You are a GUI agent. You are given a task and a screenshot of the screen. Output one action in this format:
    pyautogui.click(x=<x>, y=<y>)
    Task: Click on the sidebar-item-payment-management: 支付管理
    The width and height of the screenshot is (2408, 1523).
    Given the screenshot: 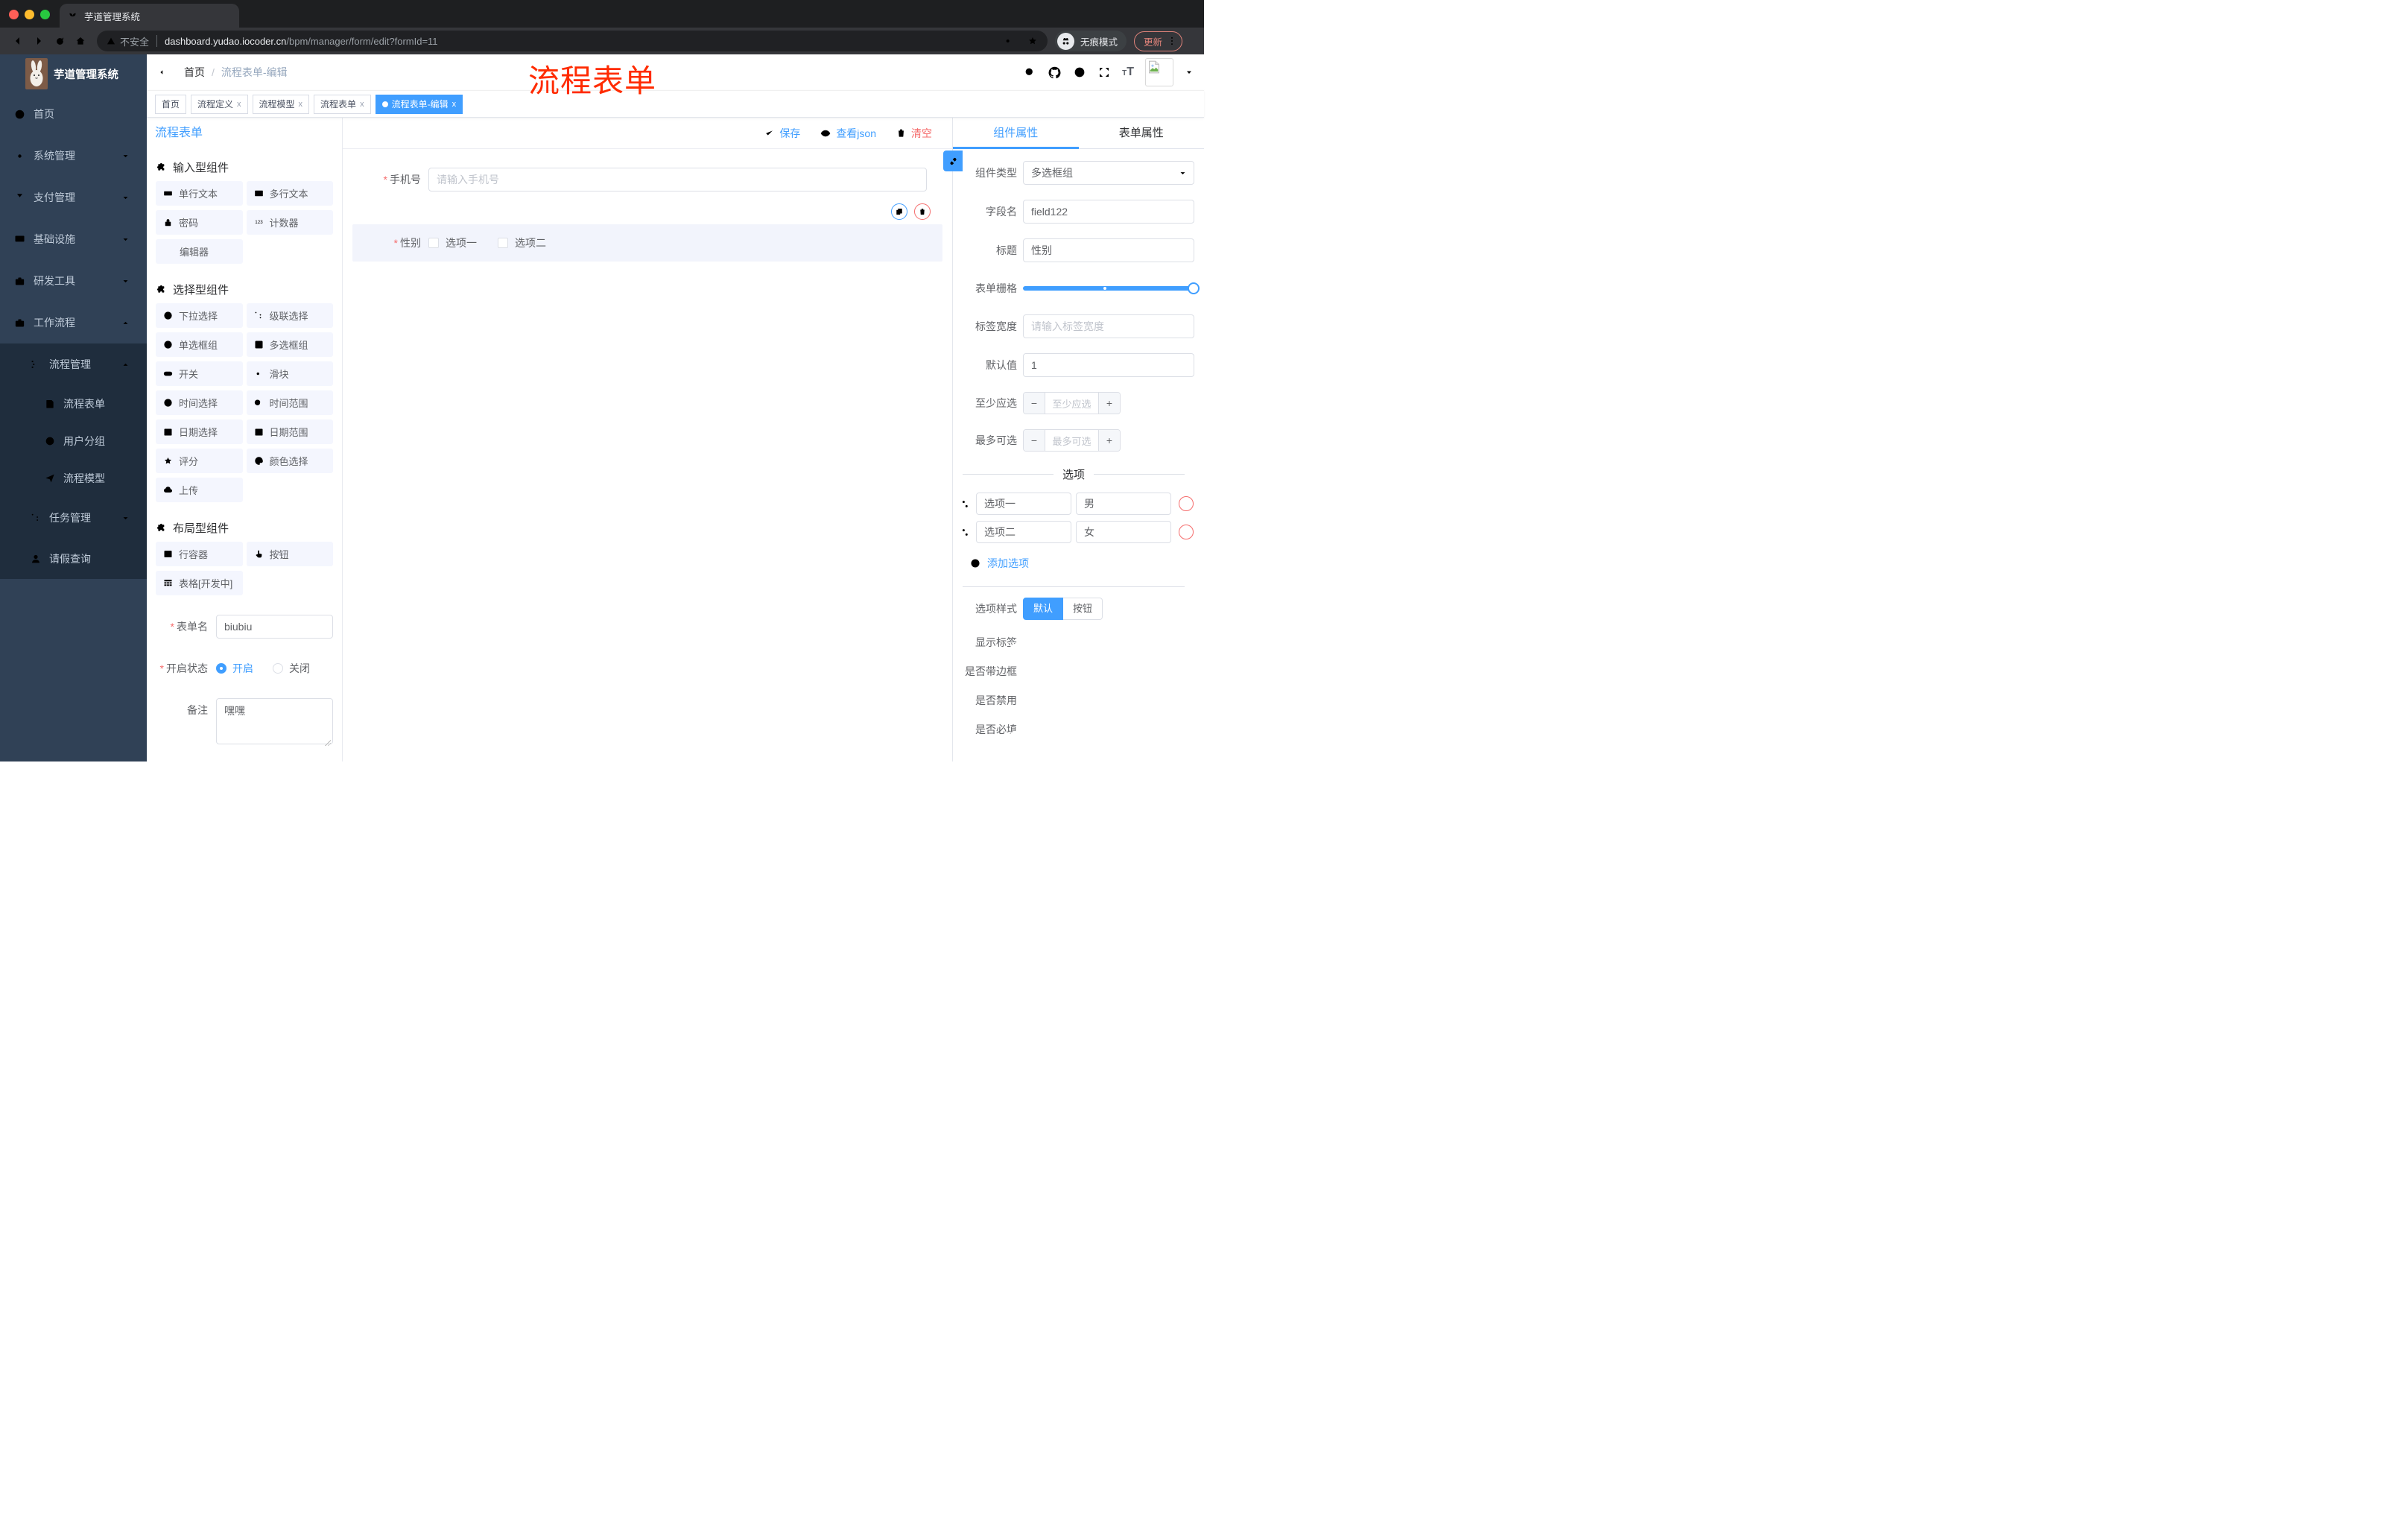 What is the action you would take?
    pyautogui.click(x=73, y=197)
    